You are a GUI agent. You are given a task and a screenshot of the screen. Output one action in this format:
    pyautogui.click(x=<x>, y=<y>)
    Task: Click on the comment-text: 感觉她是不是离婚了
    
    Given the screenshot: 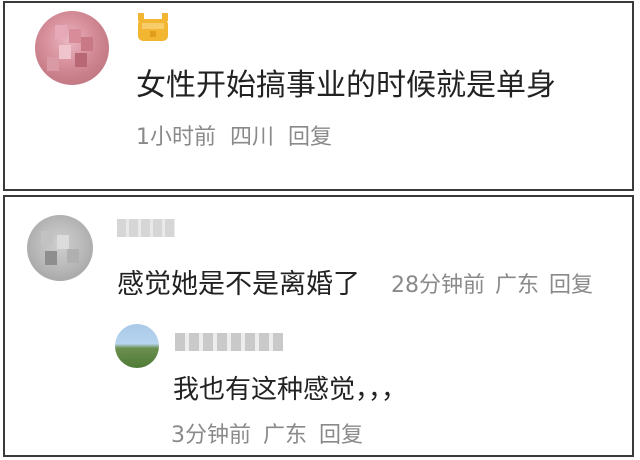 What is the action you would take?
    pyautogui.click(x=238, y=284)
    